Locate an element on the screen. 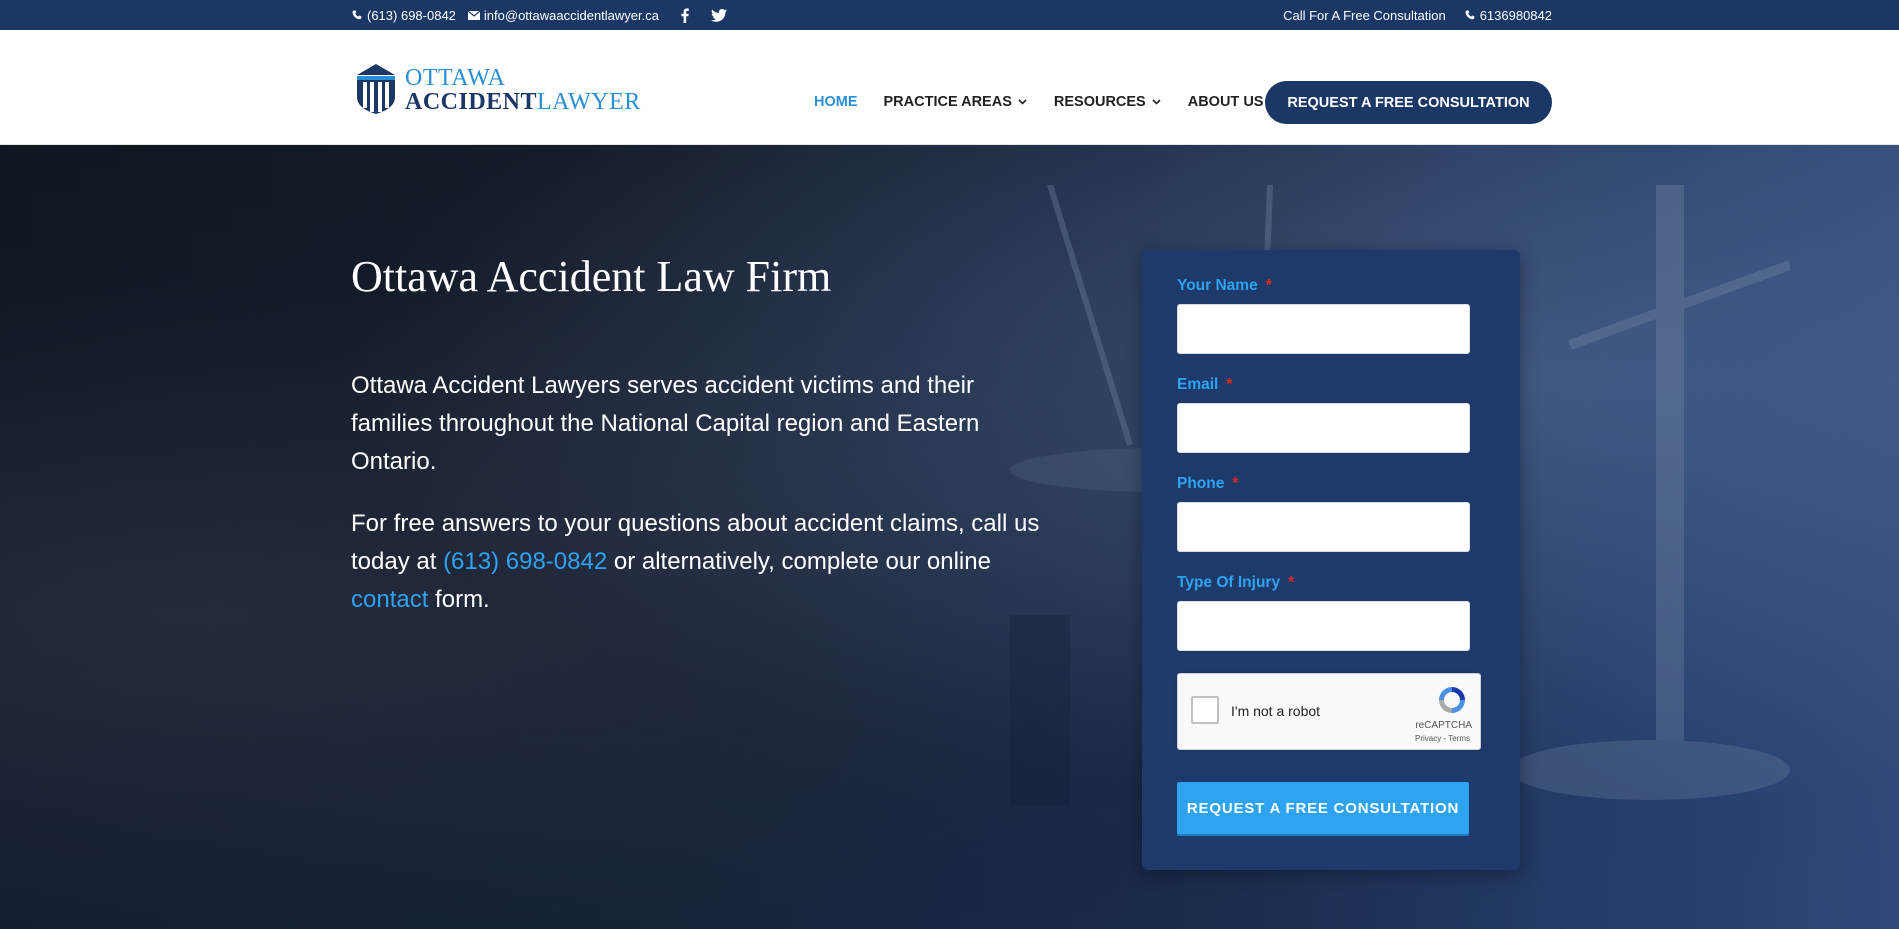 This screenshot has width=1899, height=929. top-cta-text: Call For A Free Consultation is located at coordinates (1364, 15).